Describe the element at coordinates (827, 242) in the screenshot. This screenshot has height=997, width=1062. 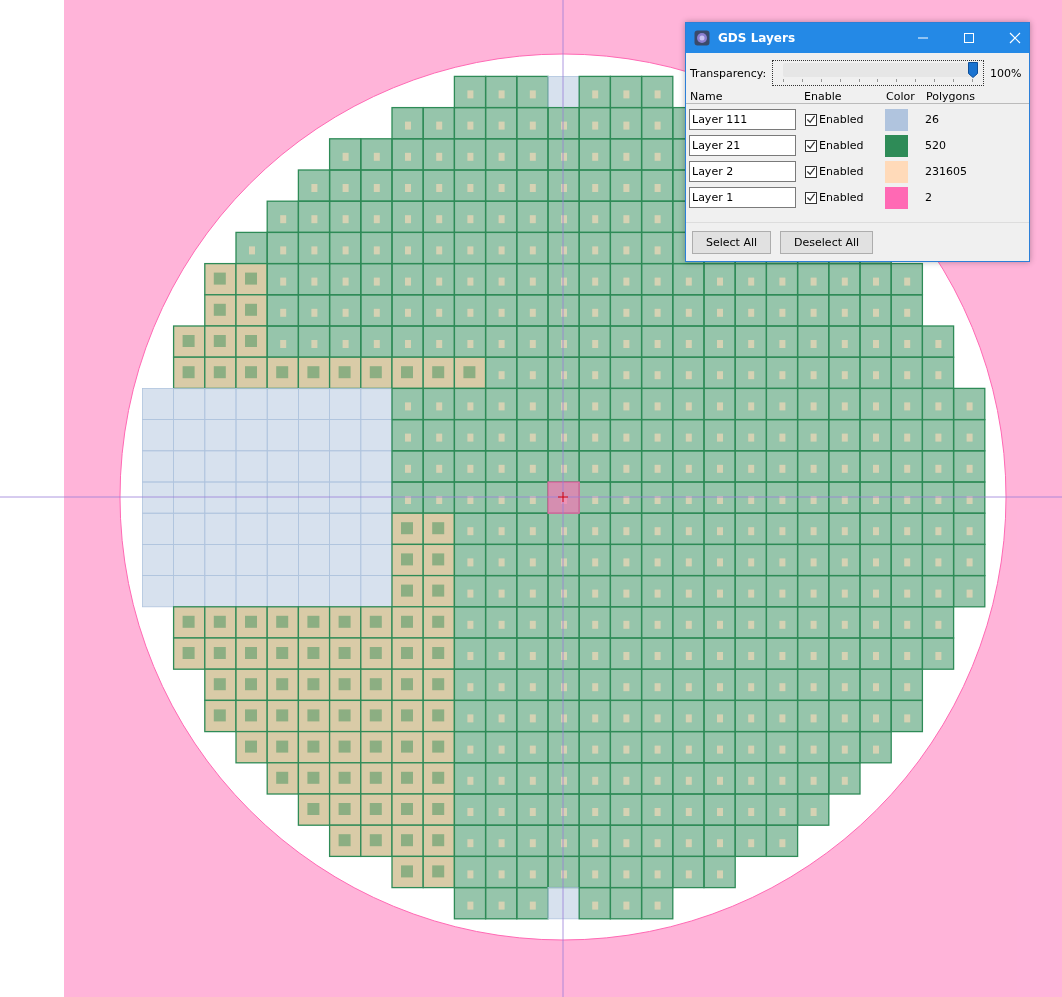
I see `dialog-button: Deselect All` at that location.